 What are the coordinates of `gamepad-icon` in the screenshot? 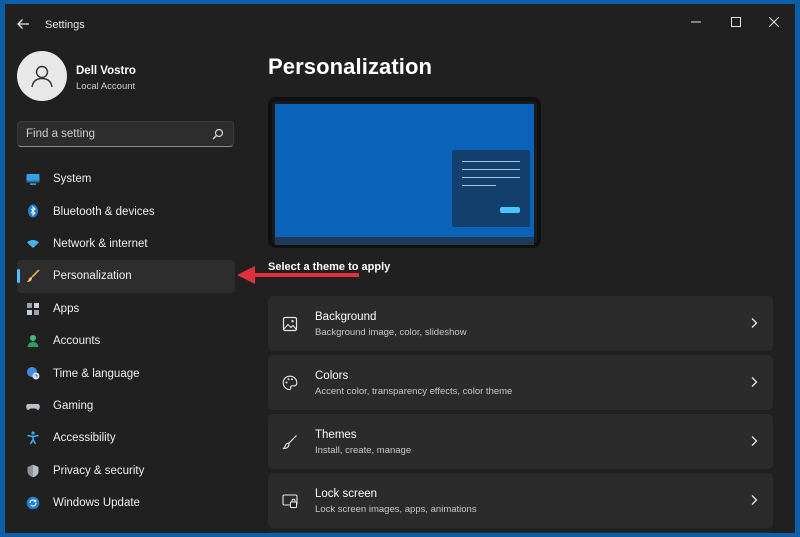 It's located at (33, 406).